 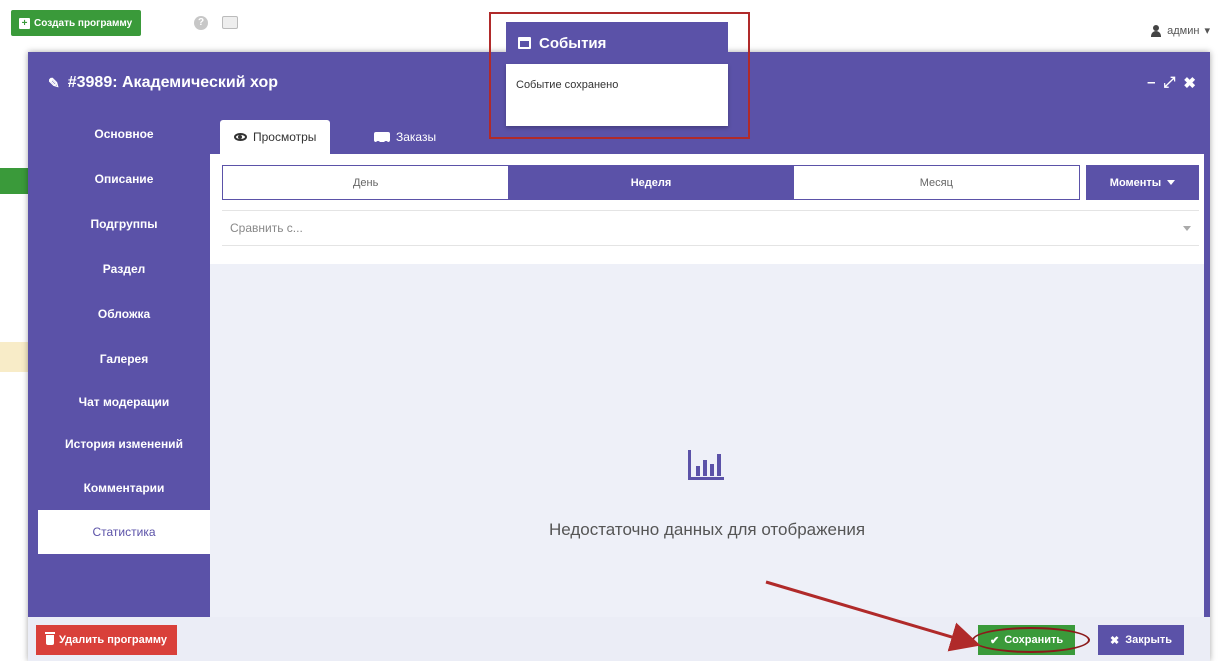 I want to click on bar-chart-icon, so click(x=706, y=465).